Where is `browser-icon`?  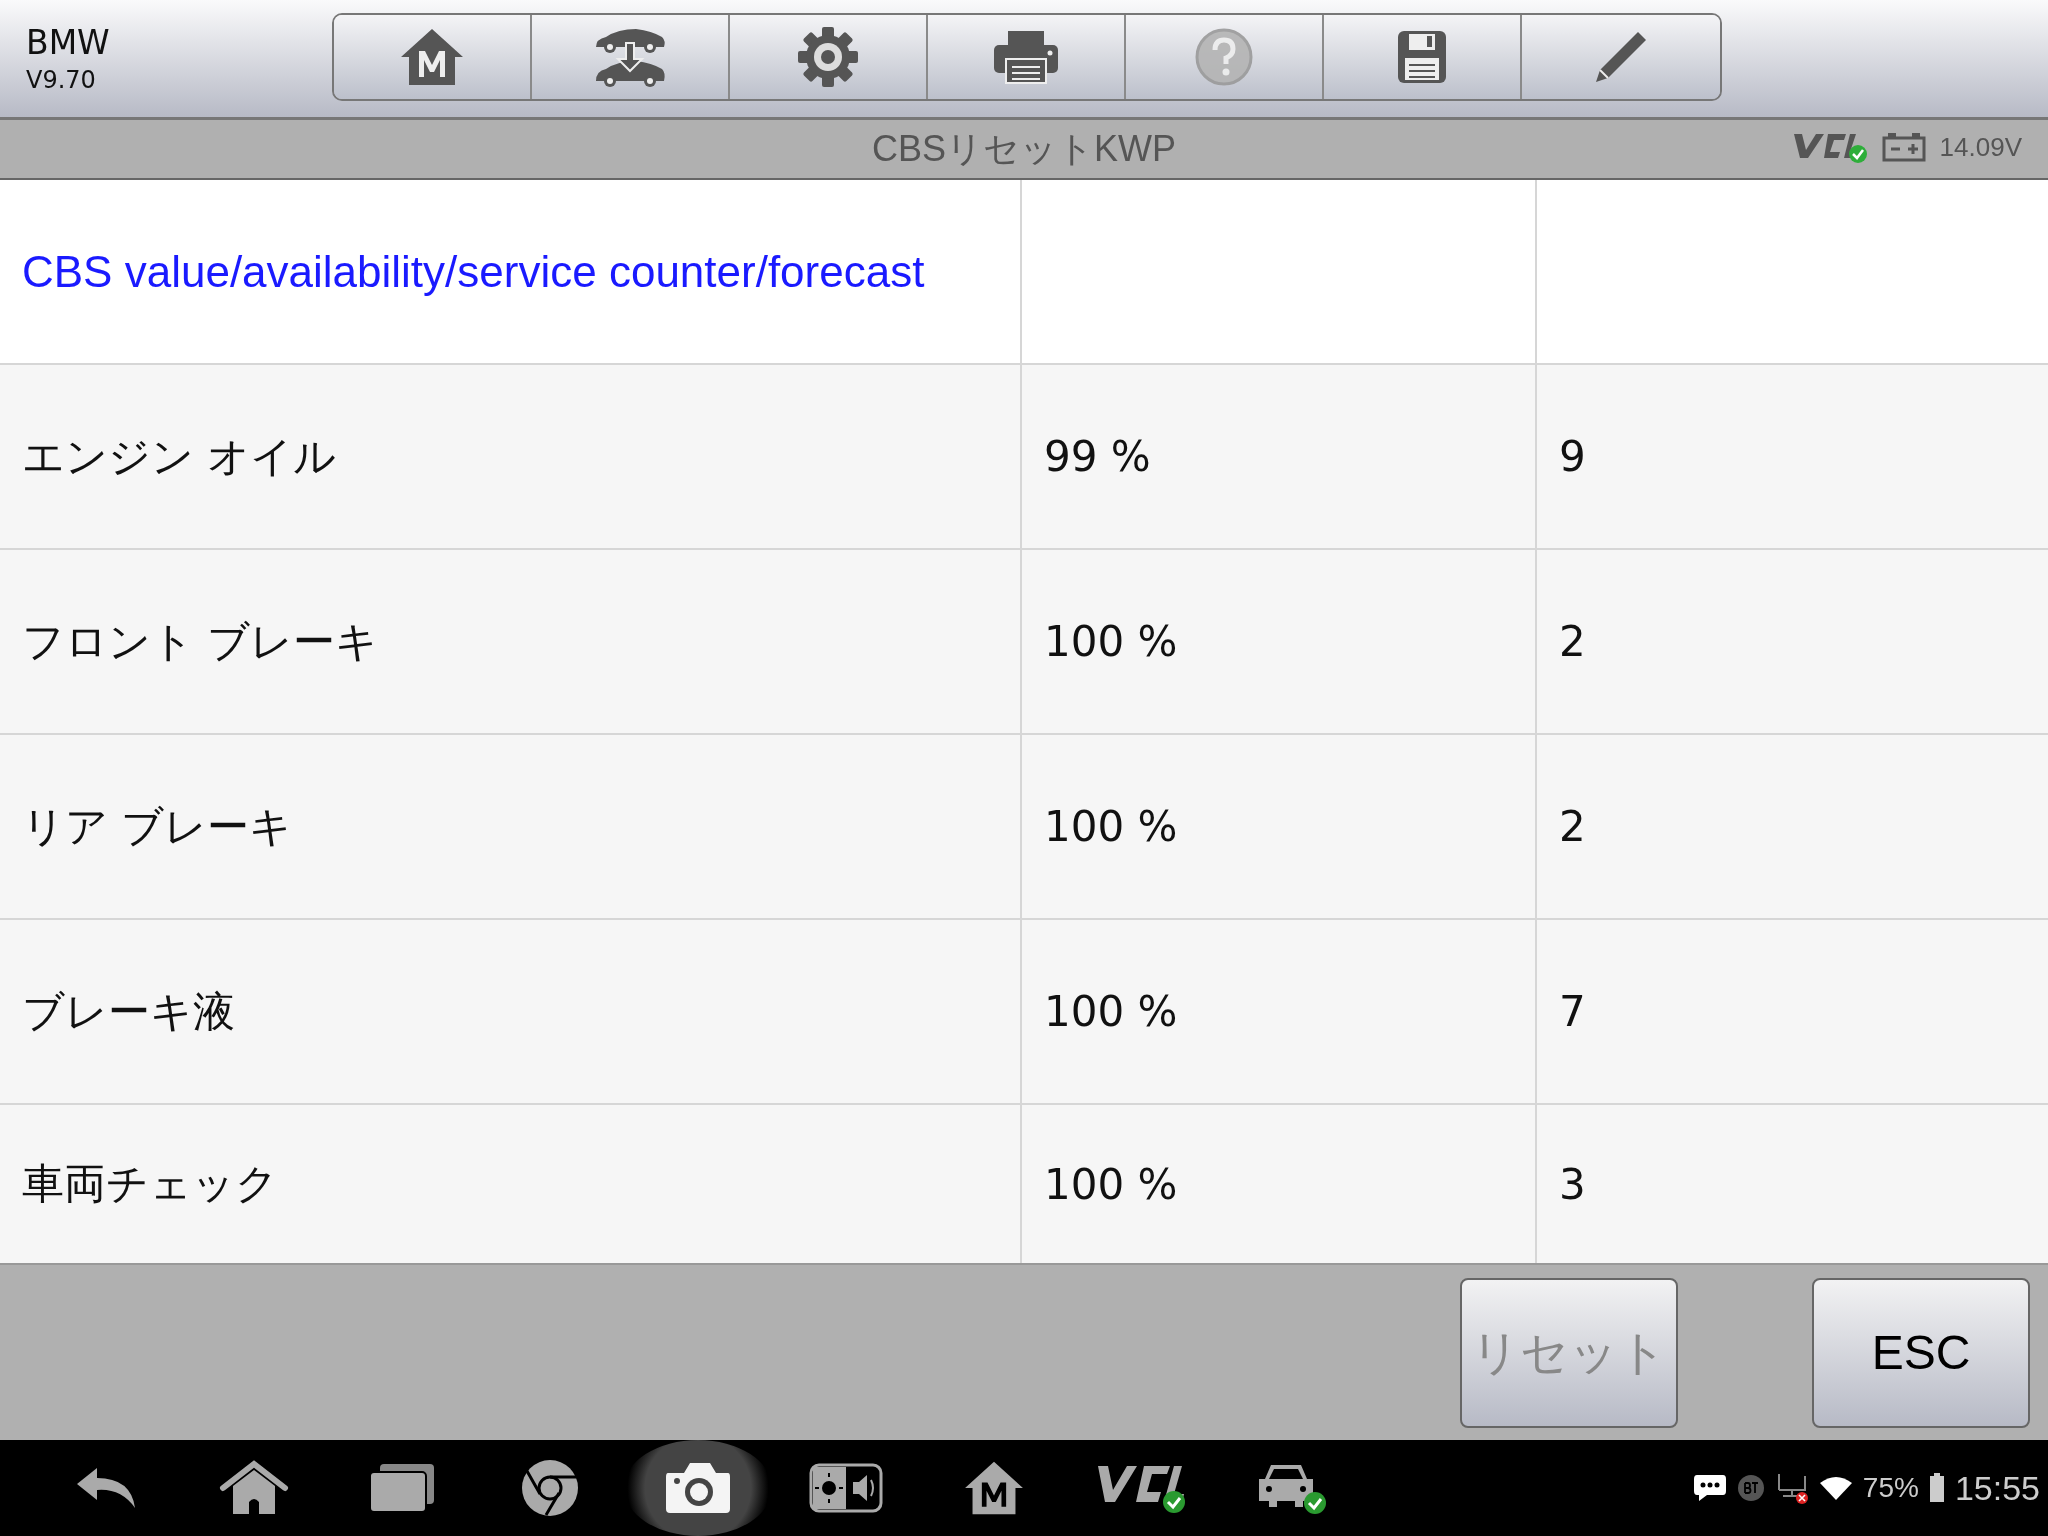 browser-icon is located at coordinates (550, 1488).